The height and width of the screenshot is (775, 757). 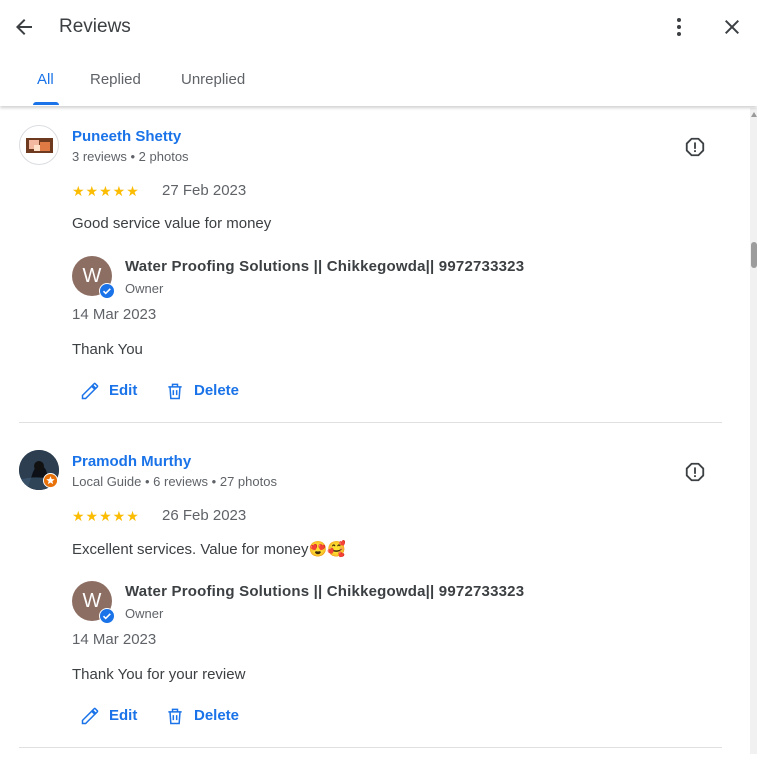 I want to click on reviewer-name: Puneeth Shetty, so click(x=126, y=136).